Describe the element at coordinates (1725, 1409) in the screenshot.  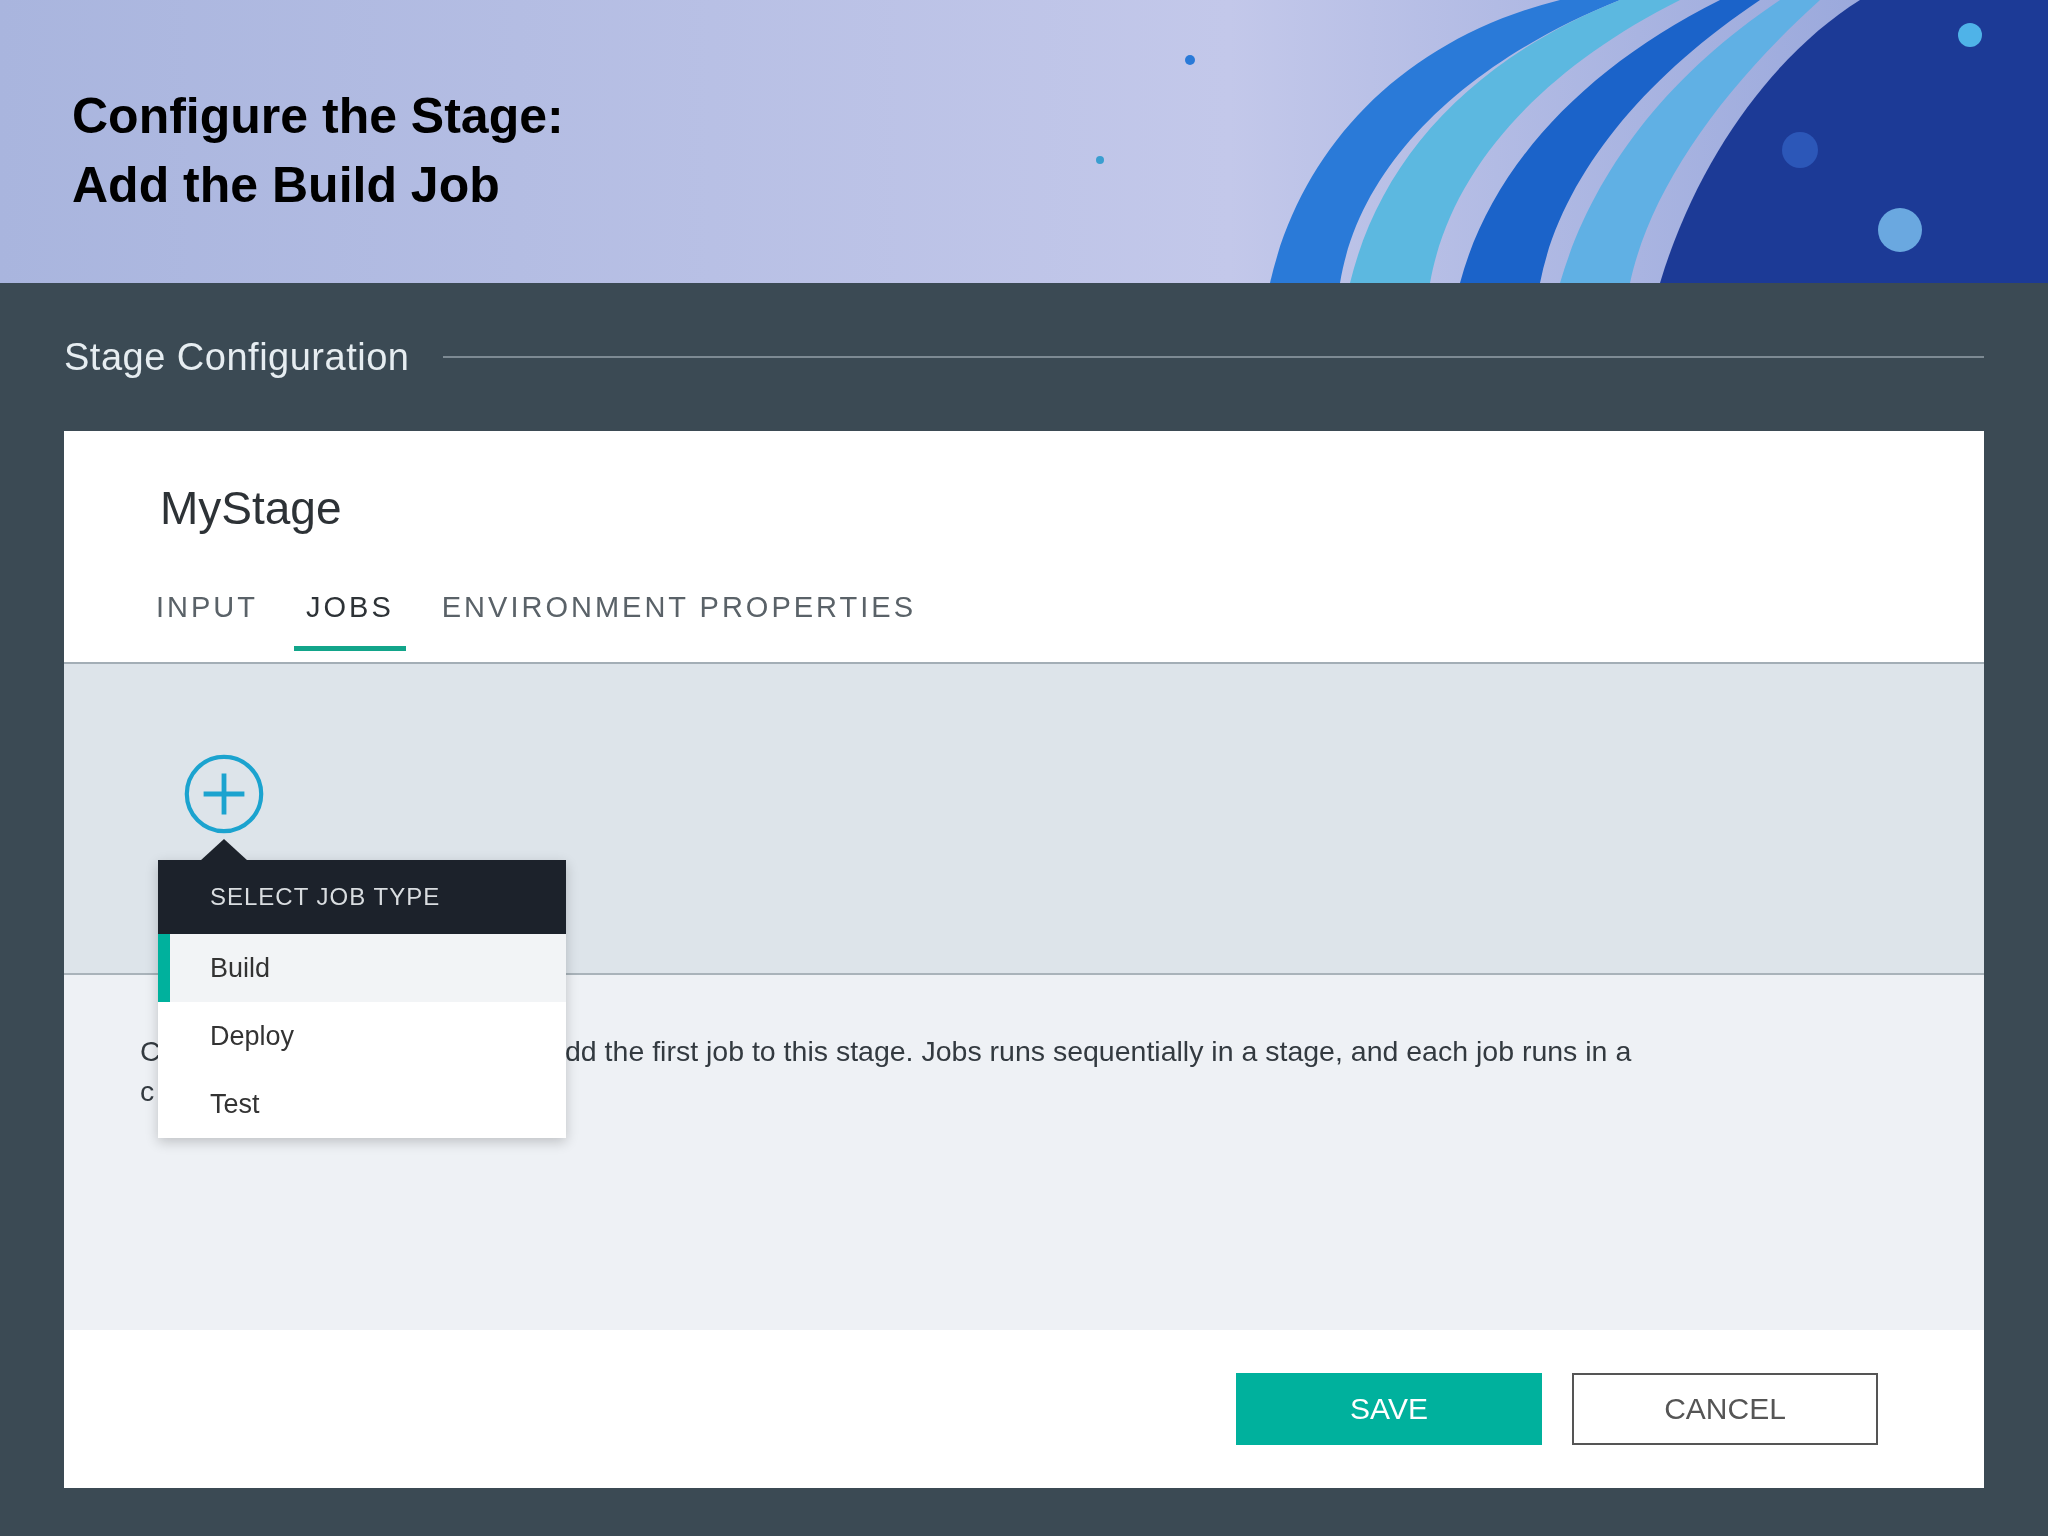
I see `cancel-button: CANCEL` at that location.